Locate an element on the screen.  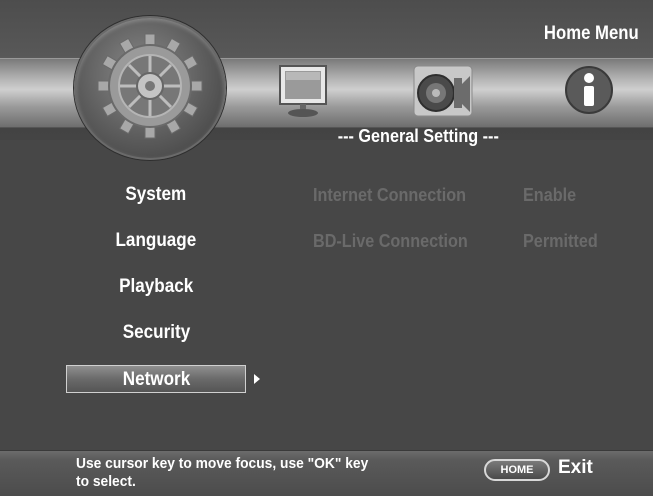
menu-item-playback: Playback is located at coordinates (156, 287).